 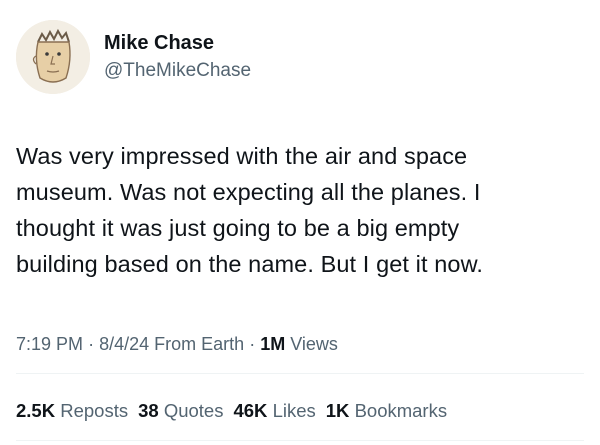 I want to click on reposts-count: 2.5K, so click(x=36, y=410).